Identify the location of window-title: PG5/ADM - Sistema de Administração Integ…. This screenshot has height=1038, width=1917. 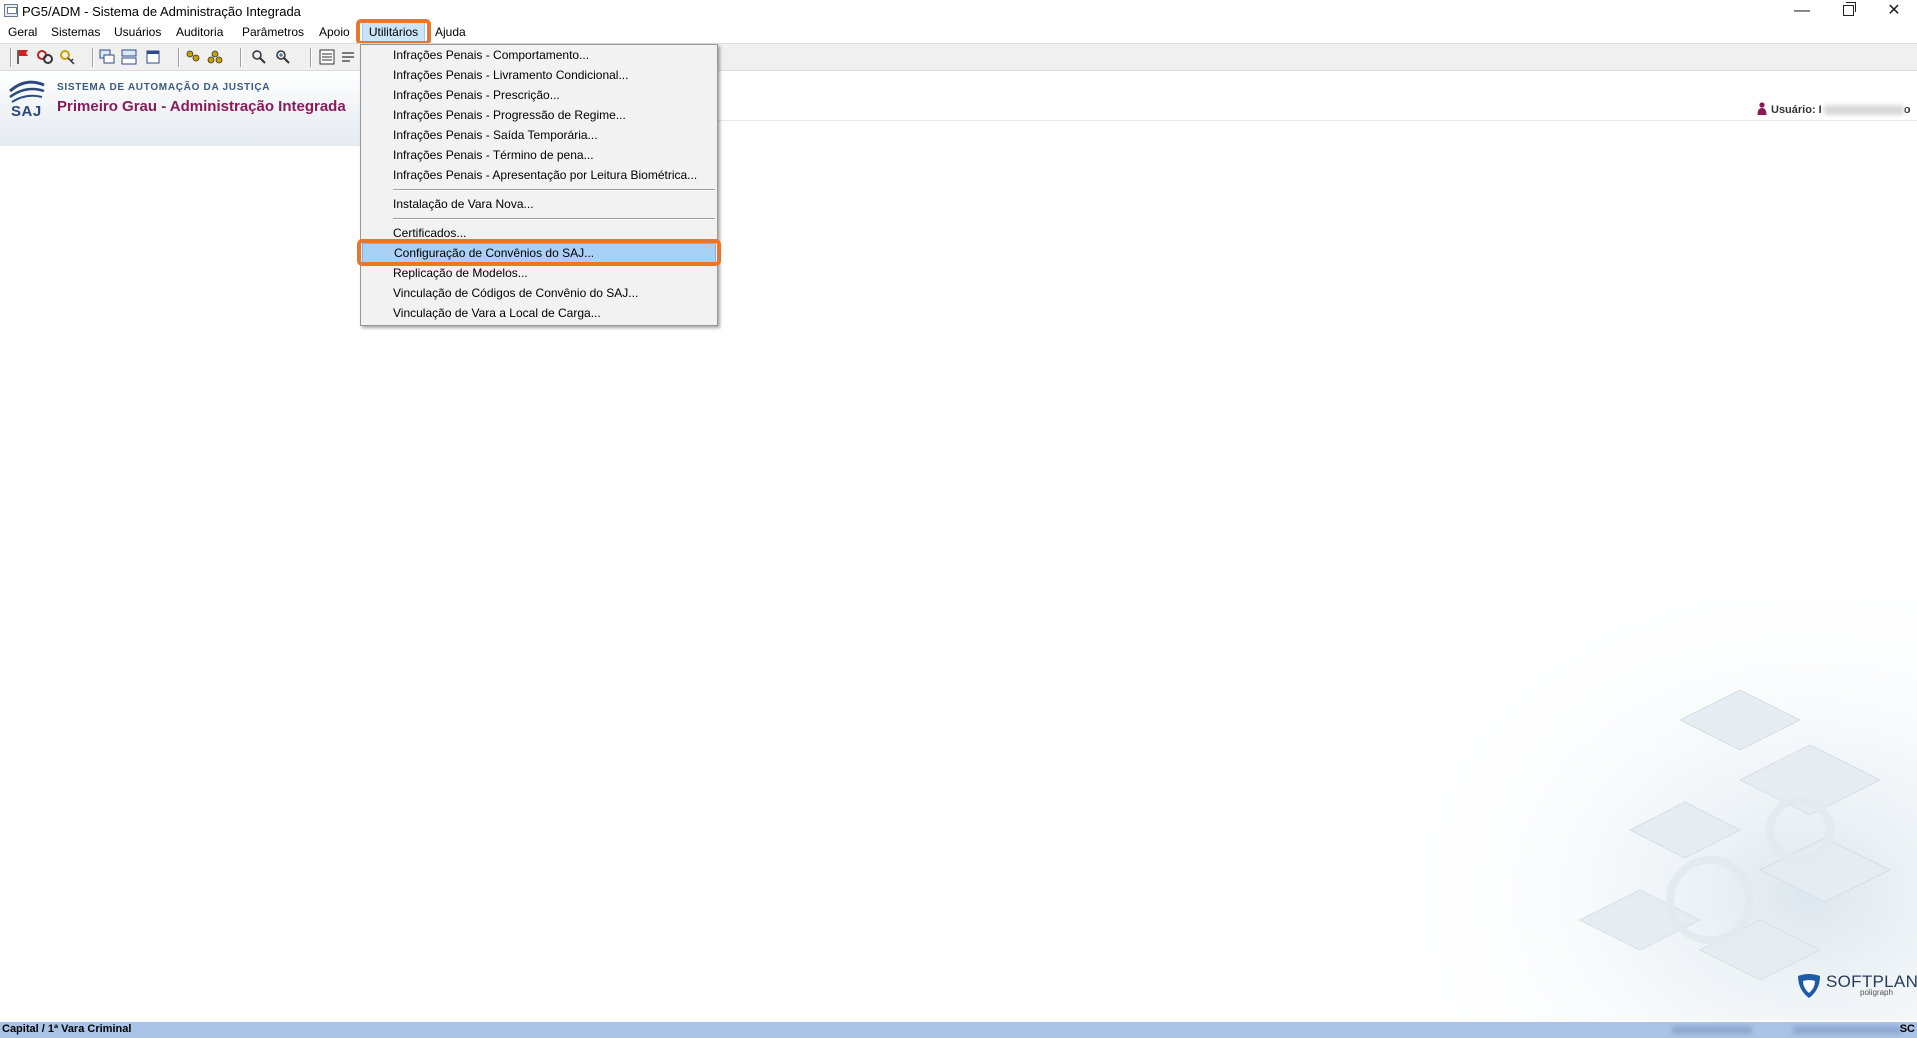
(161, 11).